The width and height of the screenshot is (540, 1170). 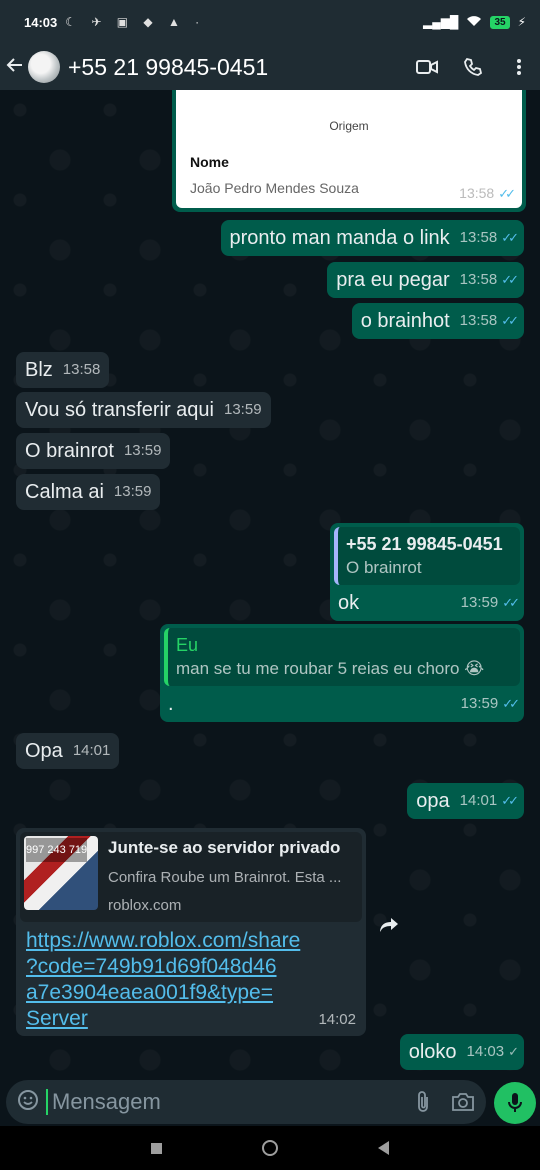 What do you see at coordinates (145, 905) in the screenshot?
I see `link-preview-domain: roblox.com` at bounding box center [145, 905].